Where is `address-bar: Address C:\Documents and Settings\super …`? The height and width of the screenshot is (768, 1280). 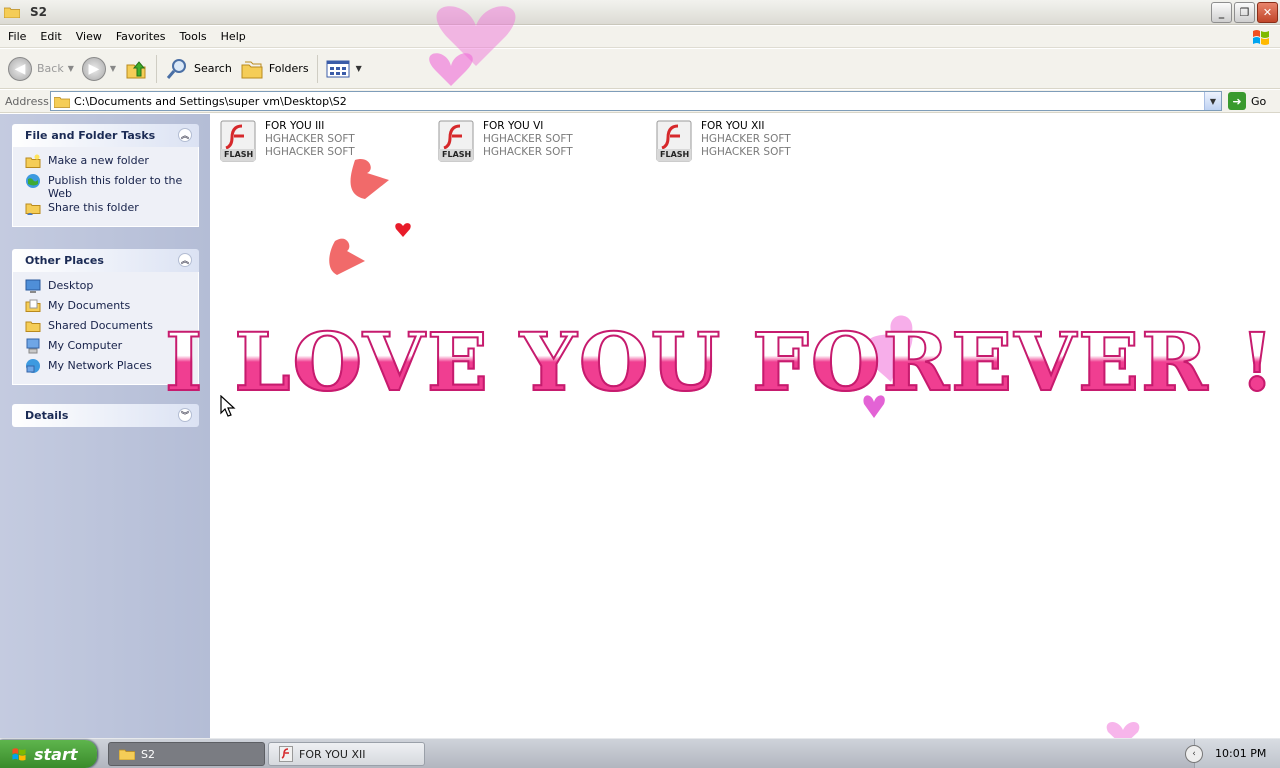
address-bar: Address C:\Documents and Settings\super … is located at coordinates (640, 101).